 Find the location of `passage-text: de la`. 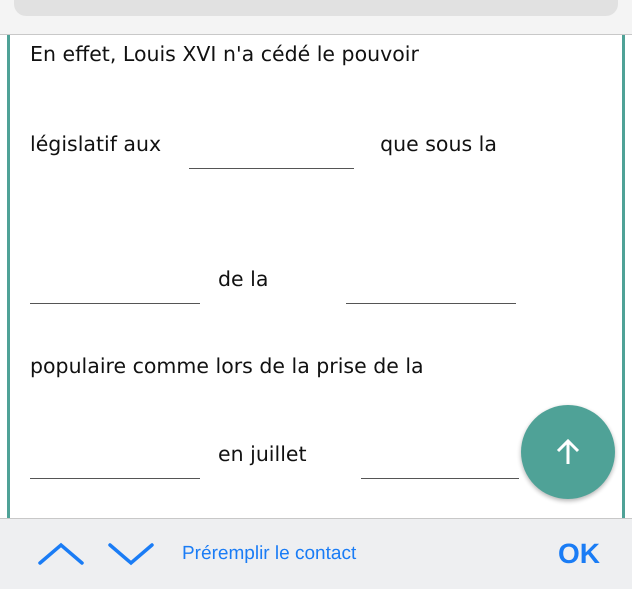

passage-text: de la is located at coordinates (243, 279).